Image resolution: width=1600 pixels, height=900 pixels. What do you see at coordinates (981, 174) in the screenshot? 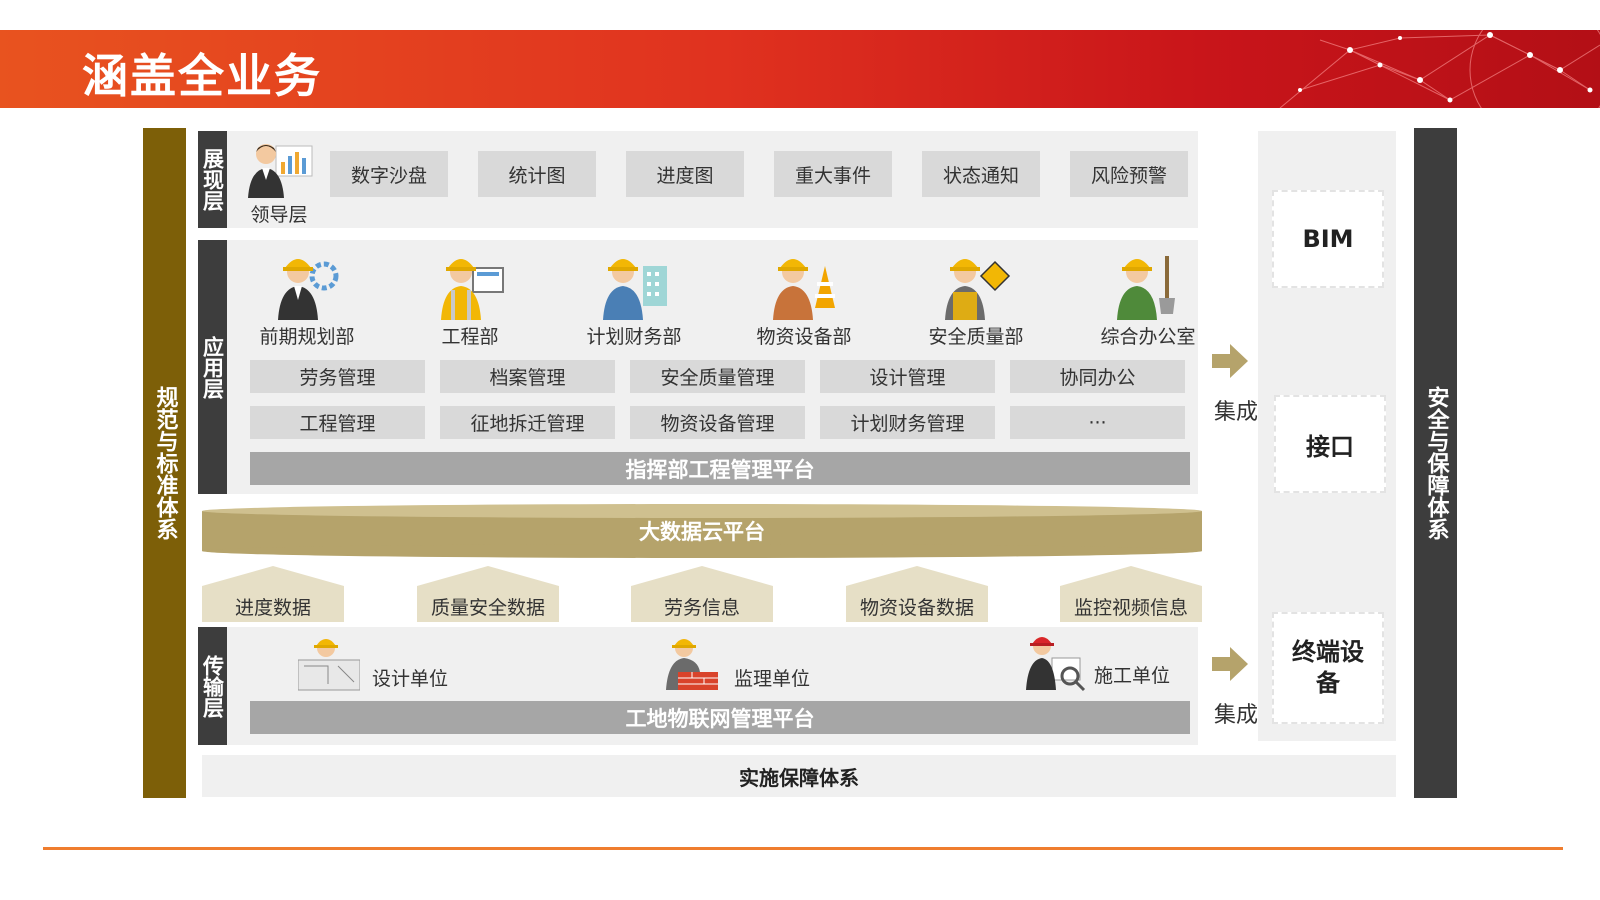
I see `chip-status-notice: 状态通知` at bounding box center [981, 174].